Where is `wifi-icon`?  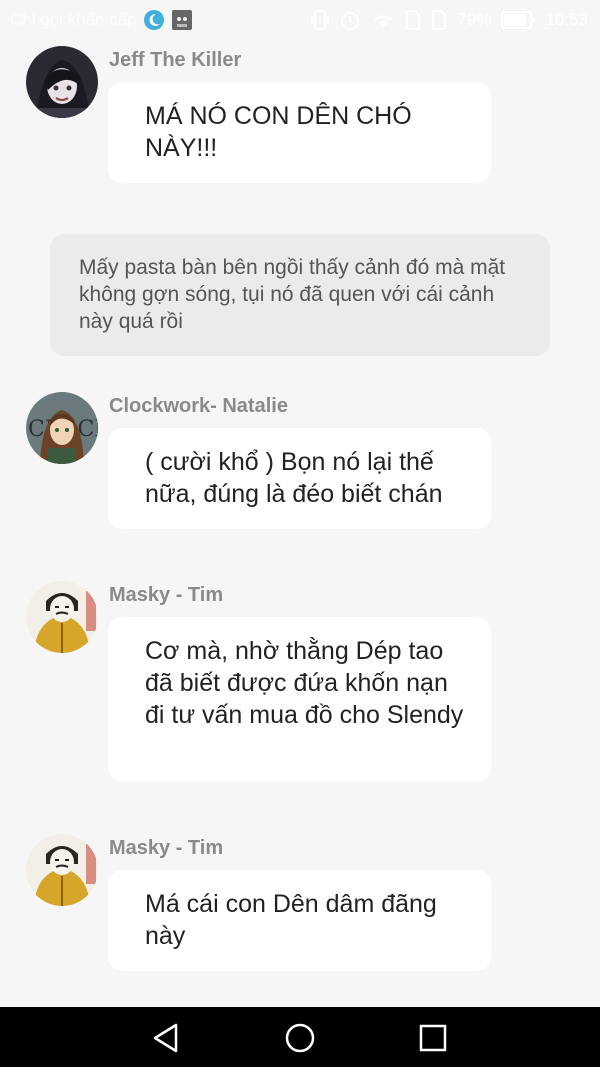
wifi-icon is located at coordinates (383, 20).